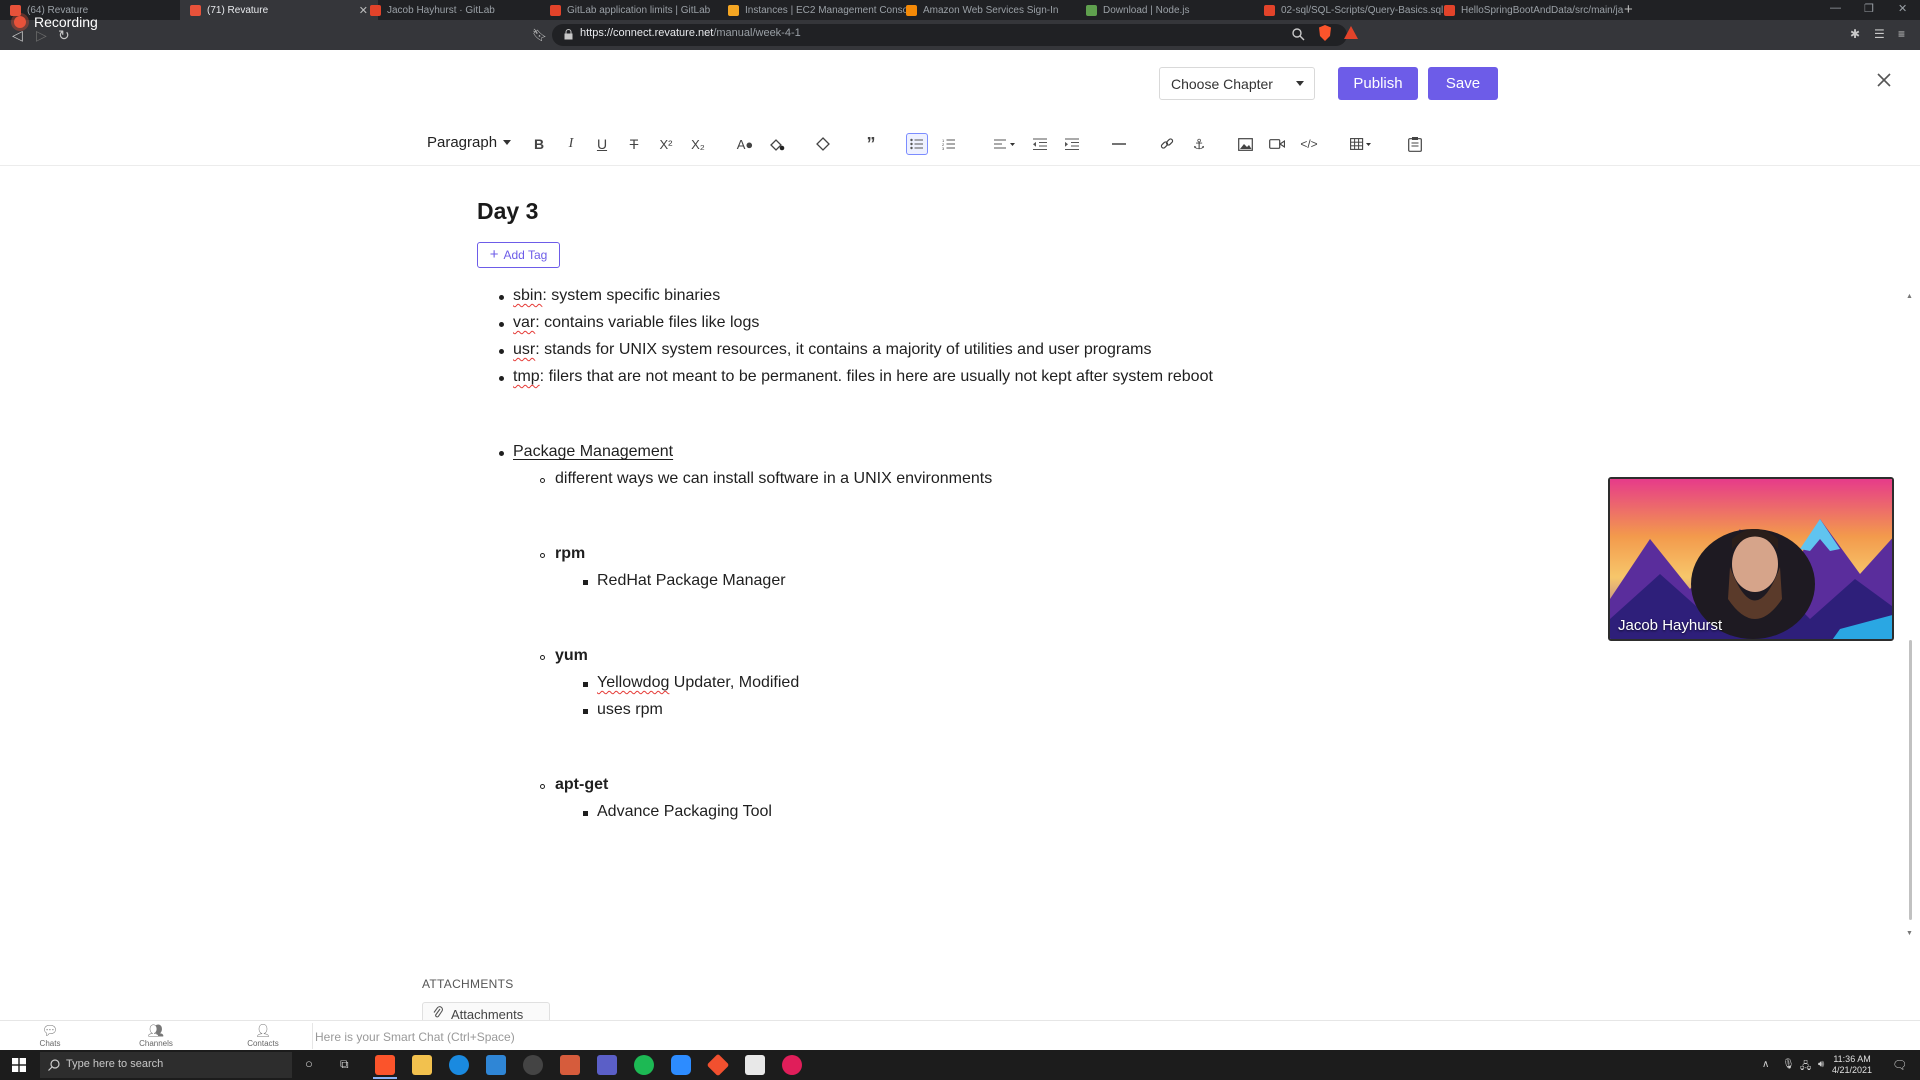 The image size is (1920, 1080). Describe the element at coordinates (1751, 559) in the screenshot. I see `participant-video-tile: Jacob Hayhurst` at that location.